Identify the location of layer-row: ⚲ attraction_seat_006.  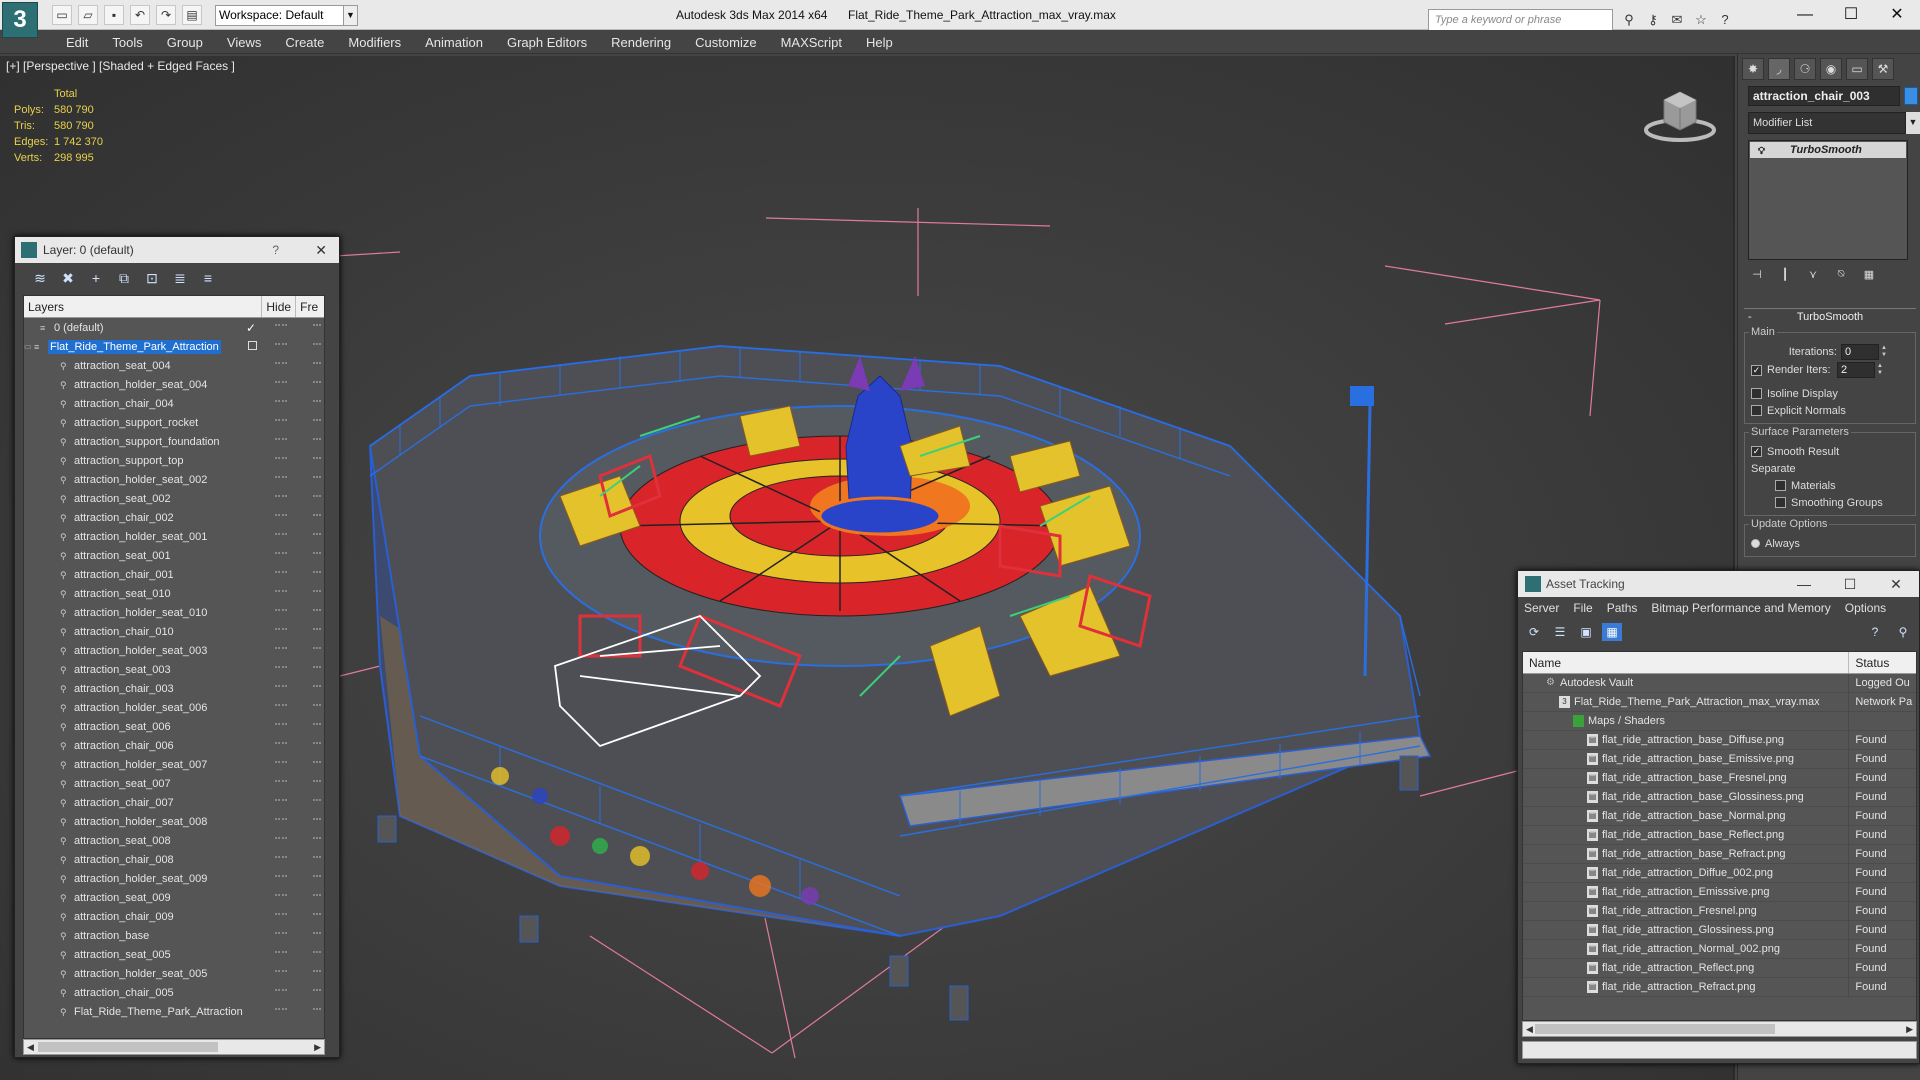
(174, 726).